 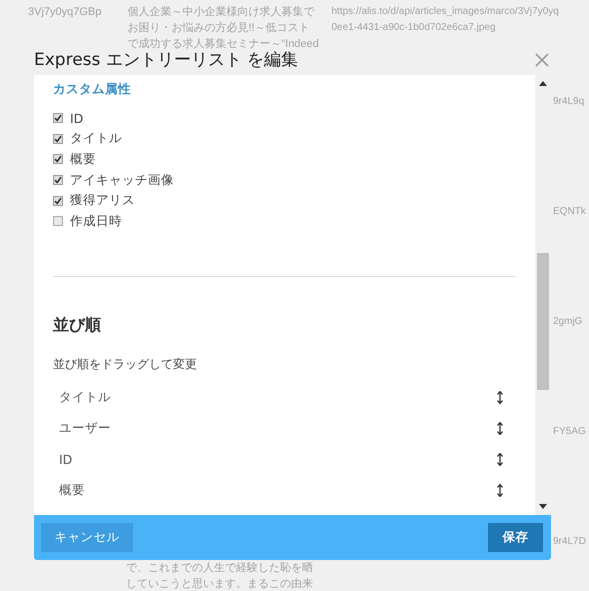 What do you see at coordinates (122, 180) in the screenshot?
I see `checkbox-label: アイキャッチ画像` at bounding box center [122, 180].